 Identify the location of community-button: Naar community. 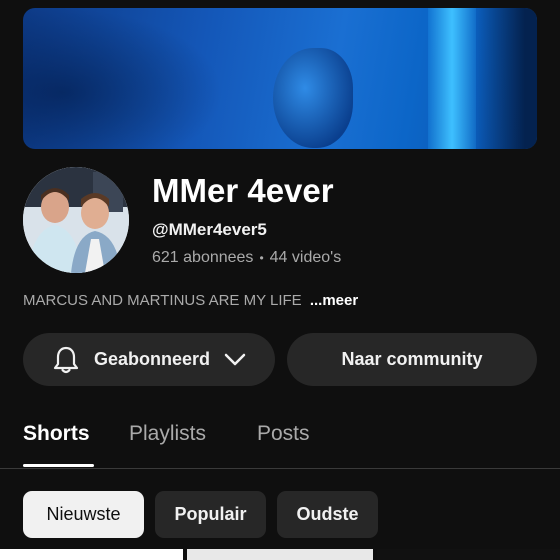
(412, 359).